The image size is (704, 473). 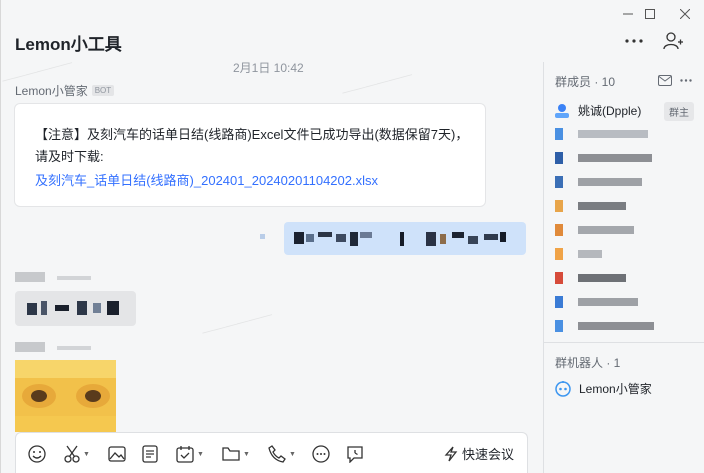 I want to click on sticker-image, so click(x=65, y=396).